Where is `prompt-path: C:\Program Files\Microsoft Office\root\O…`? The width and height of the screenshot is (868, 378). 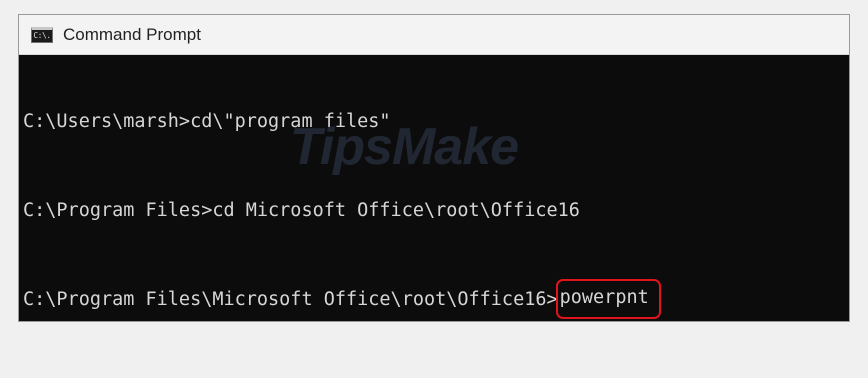
prompt-path: C:\Program Files\Microsoft Office\root\O… is located at coordinates (290, 299).